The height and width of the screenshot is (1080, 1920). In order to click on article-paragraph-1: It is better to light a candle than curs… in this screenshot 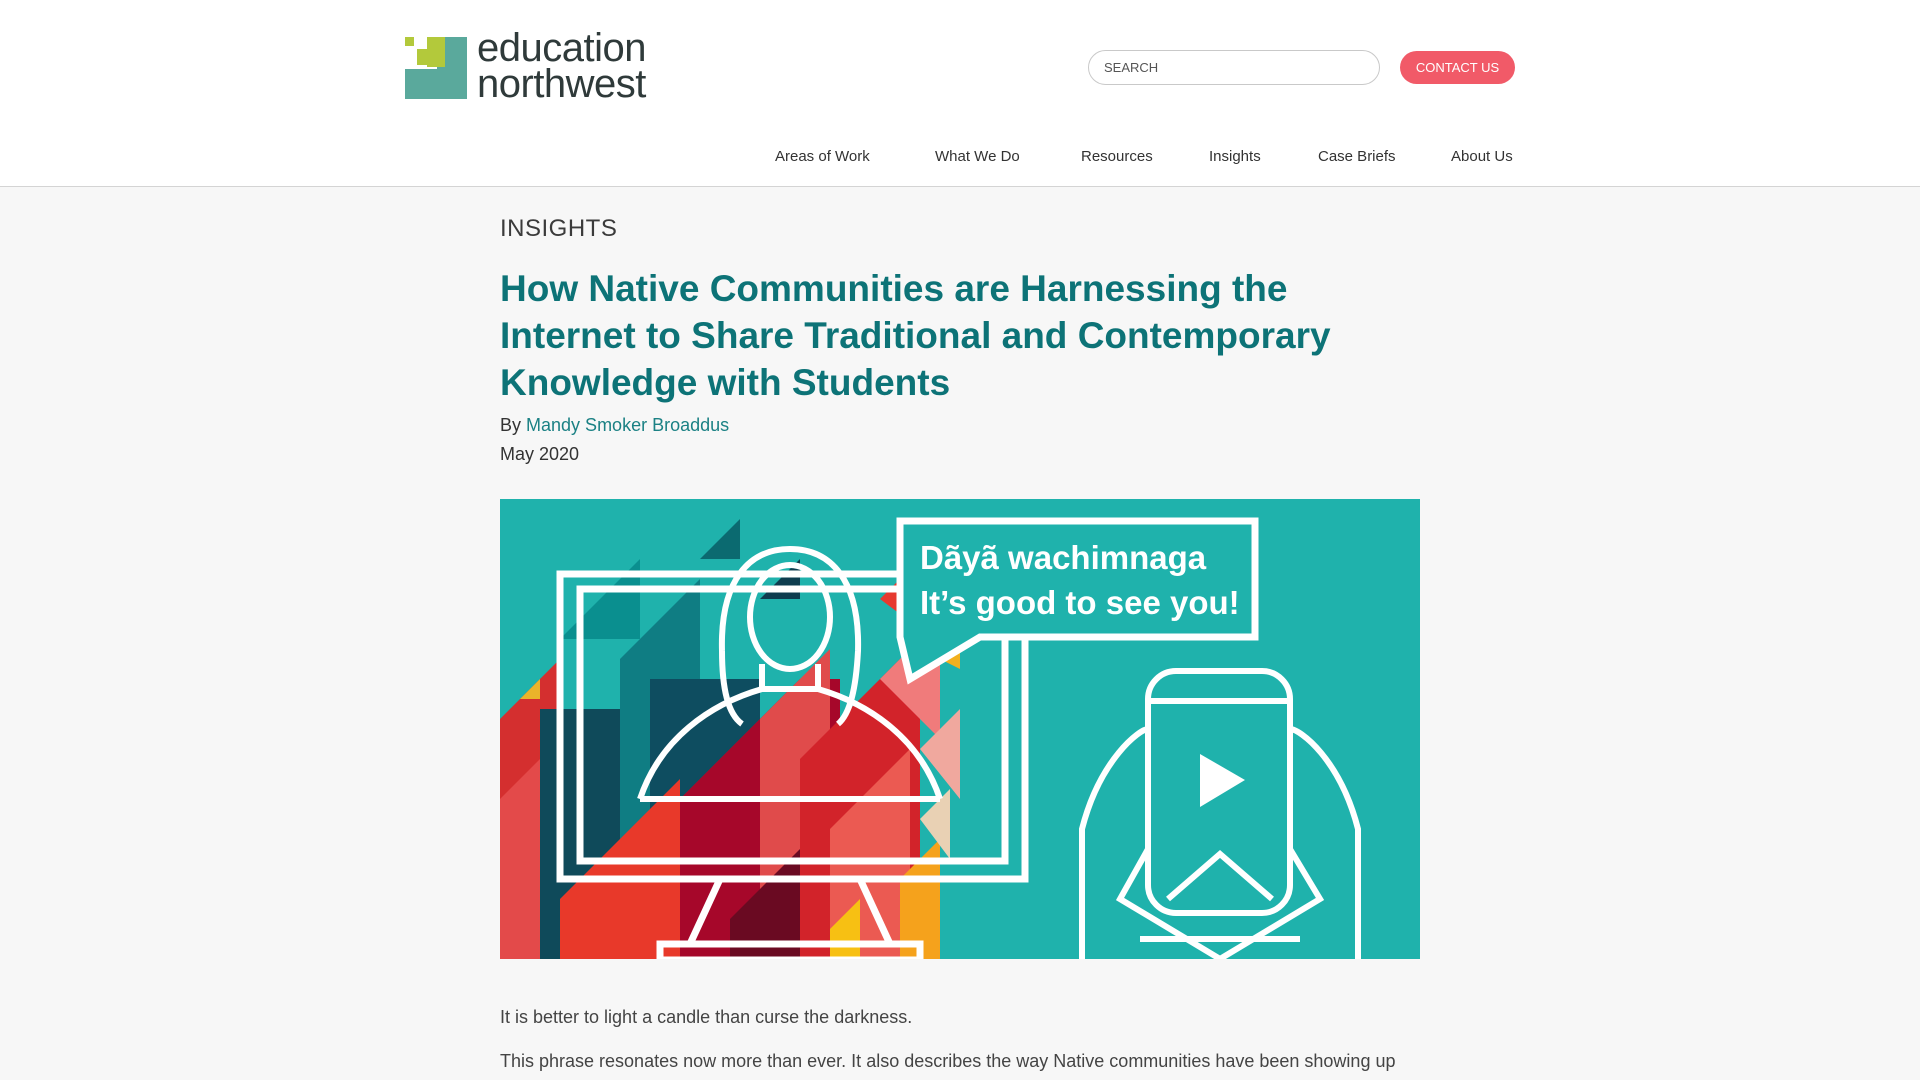, I will do `click(706, 1017)`.